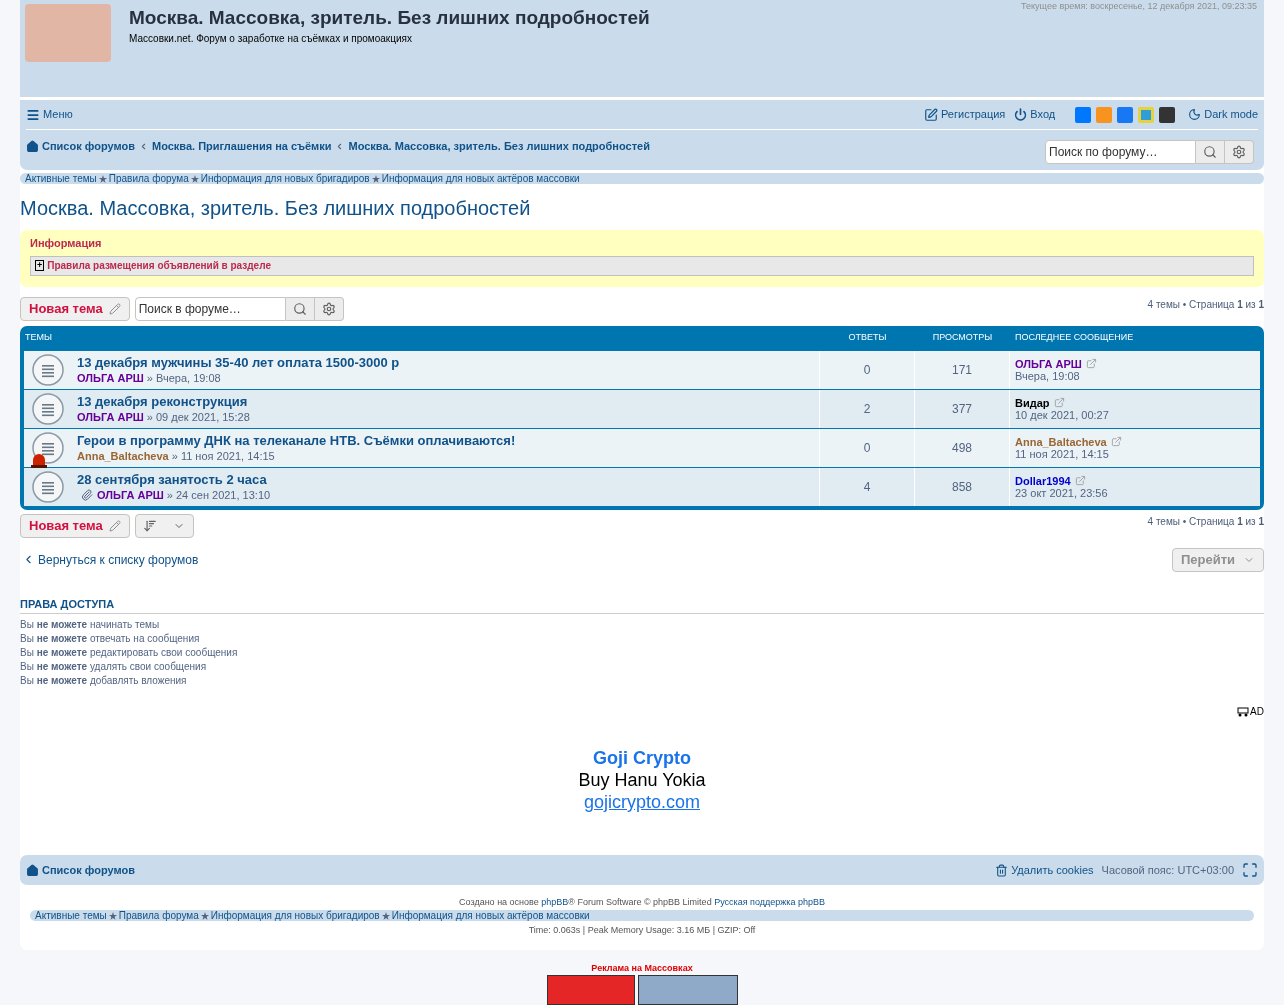 Image resolution: width=1284 pixels, height=1005 pixels. Describe the element at coordinates (642, 930) in the screenshot. I see `stats-text: Time: 0.063s | Peak Memory Usage: 3.16 МБ | GZIP: Off` at that location.